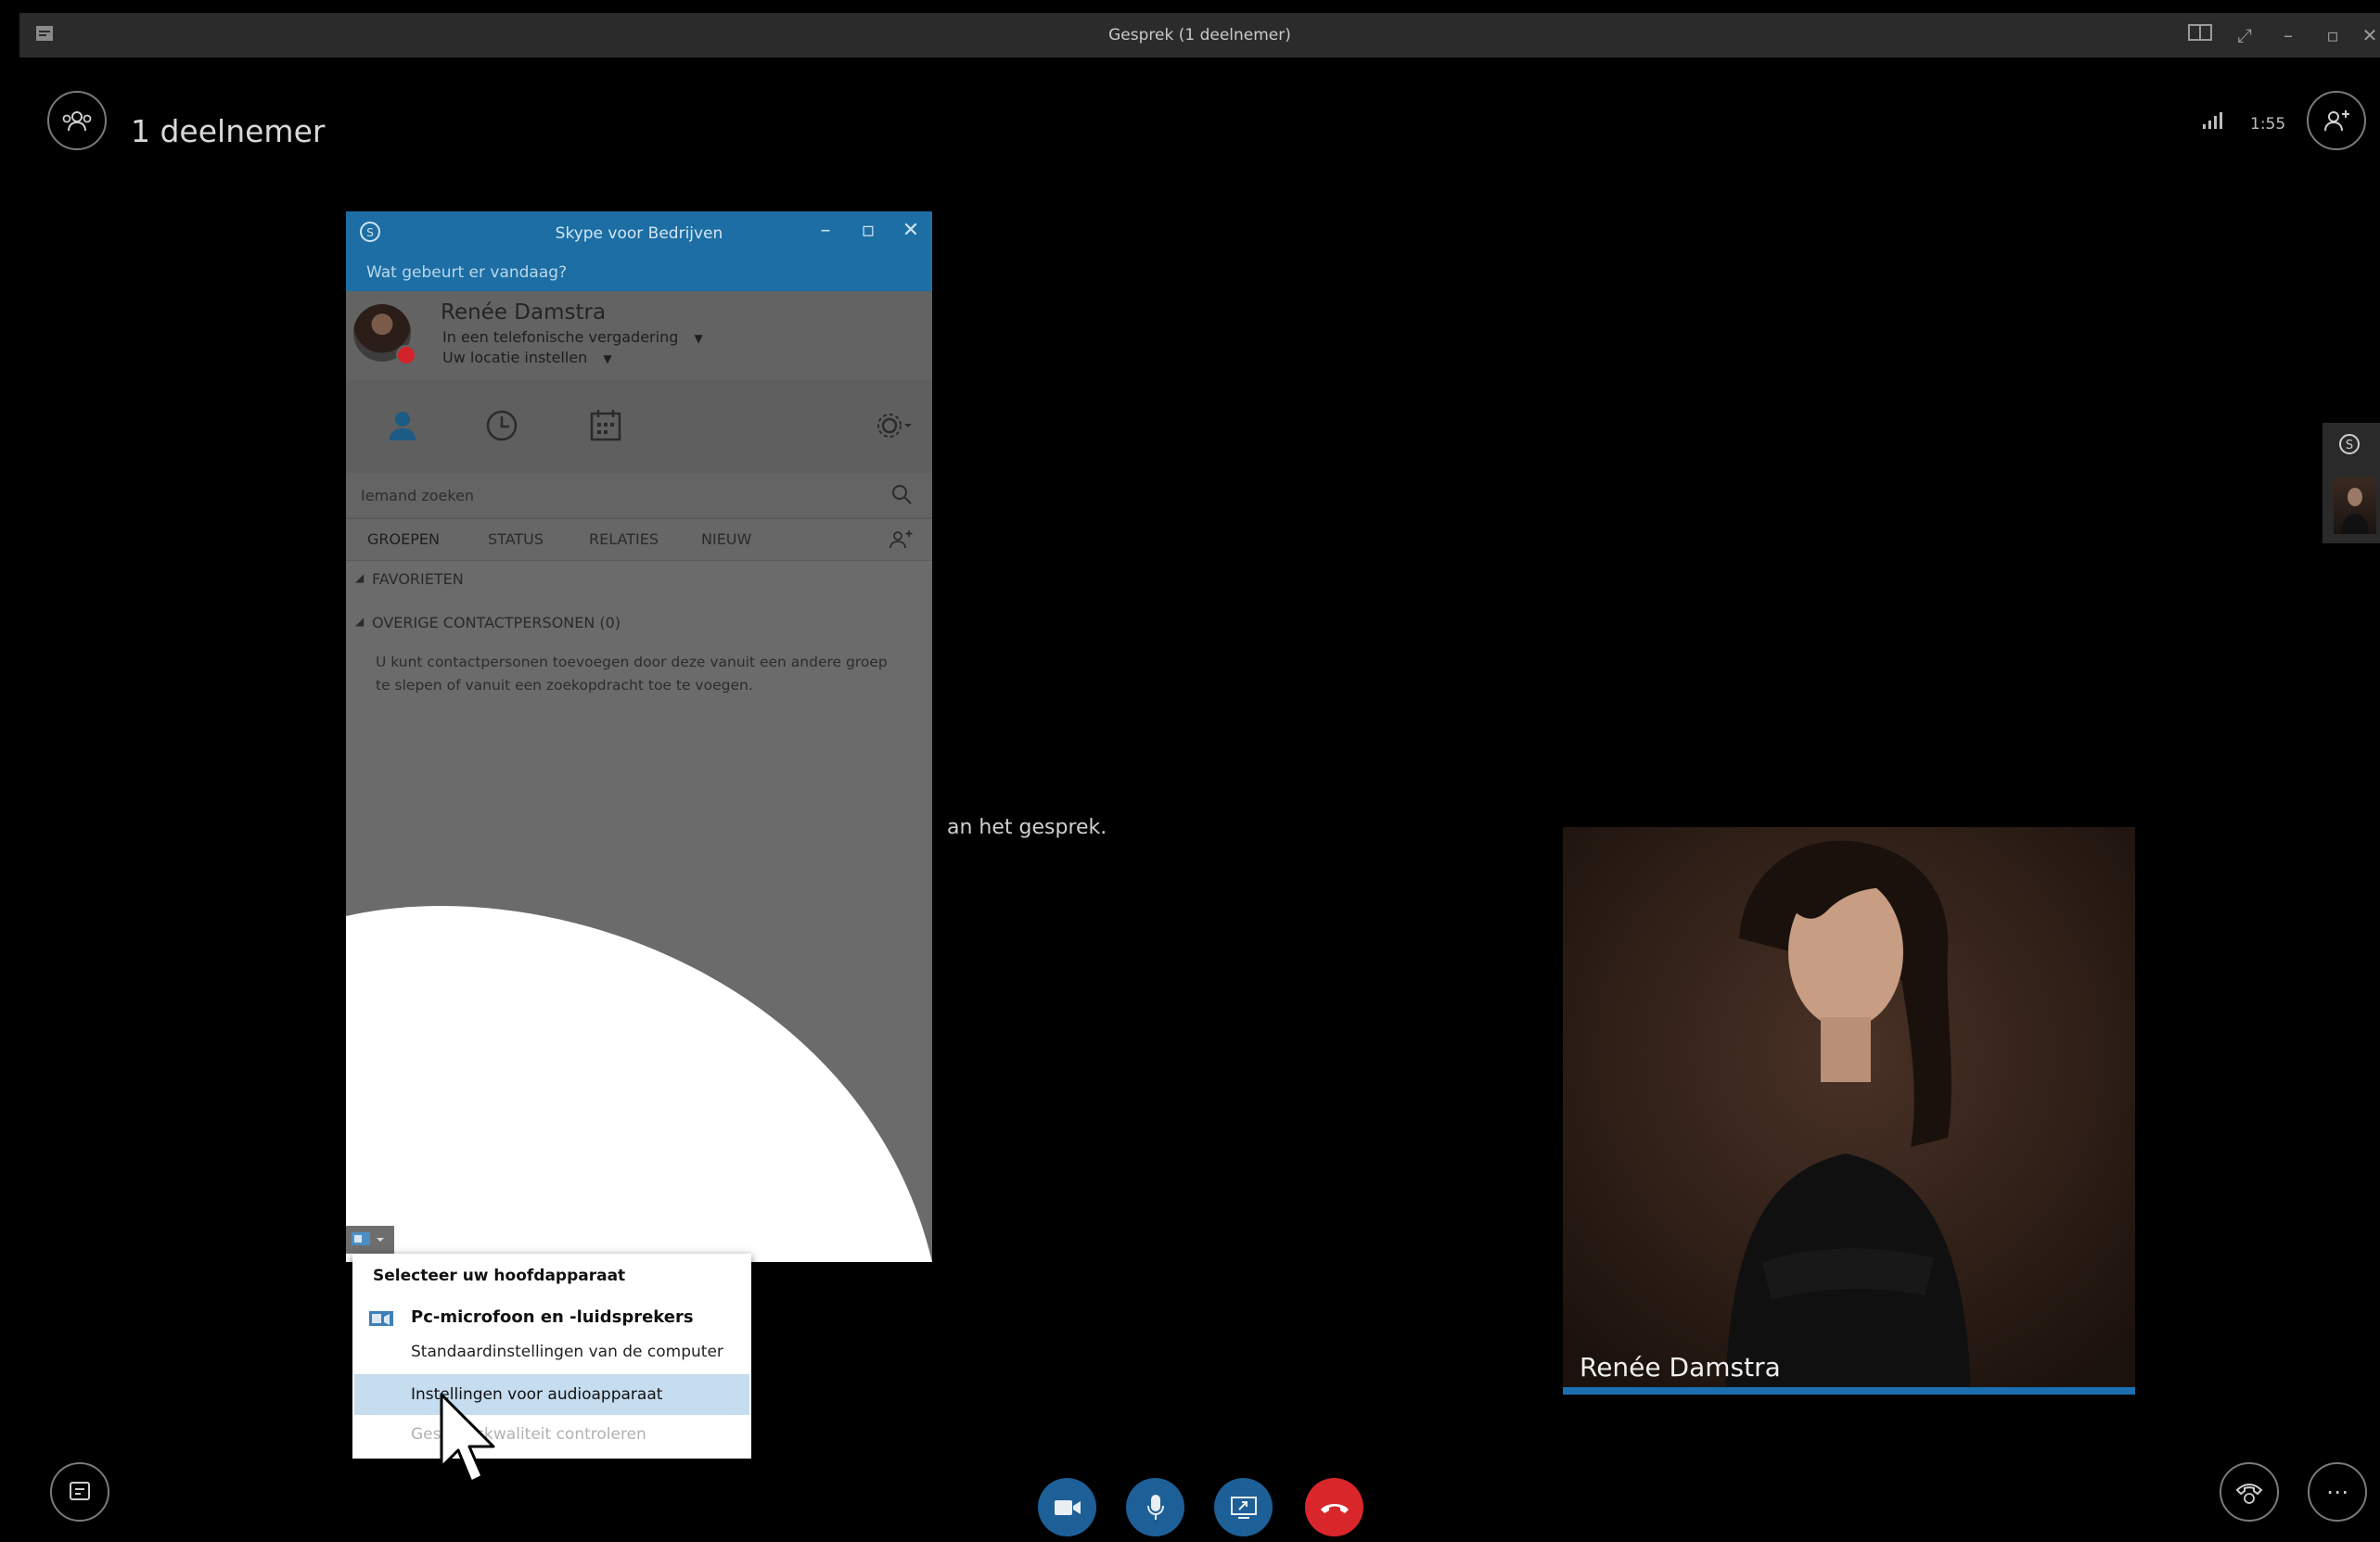 Image resolution: width=2380 pixels, height=1542 pixels. What do you see at coordinates (911, 233) in the screenshot?
I see `skype-close-button: ✕` at bounding box center [911, 233].